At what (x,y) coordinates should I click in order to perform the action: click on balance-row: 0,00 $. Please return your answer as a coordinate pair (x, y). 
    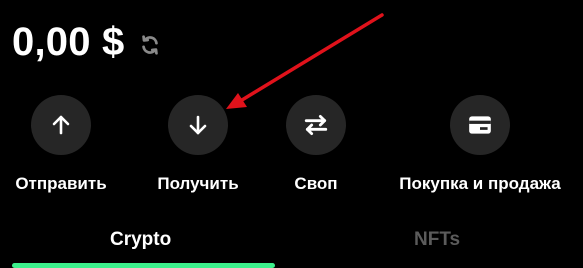
    Looking at the image, I should click on (87, 42).